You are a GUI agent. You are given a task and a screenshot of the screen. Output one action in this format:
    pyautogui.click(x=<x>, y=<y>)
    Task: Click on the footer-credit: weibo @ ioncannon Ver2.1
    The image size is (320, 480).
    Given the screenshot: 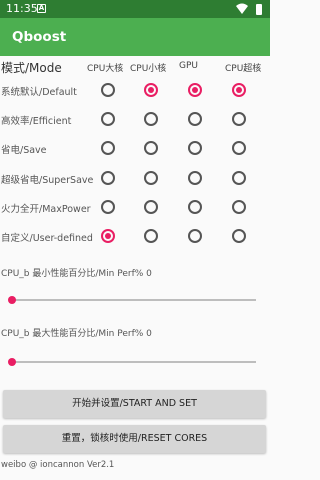 What is the action you would take?
    pyautogui.click(x=58, y=465)
    